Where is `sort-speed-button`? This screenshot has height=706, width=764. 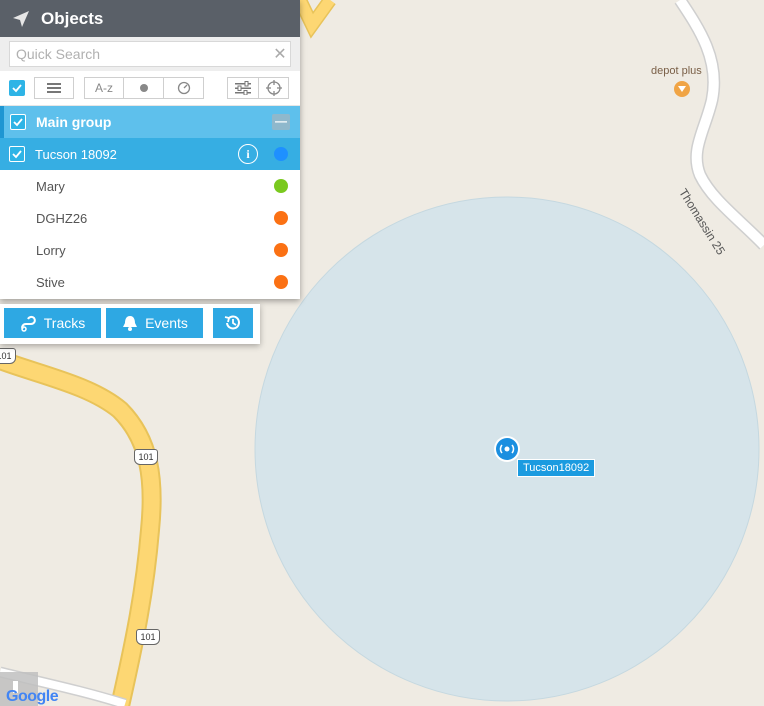 sort-speed-button is located at coordinates (184, 88).